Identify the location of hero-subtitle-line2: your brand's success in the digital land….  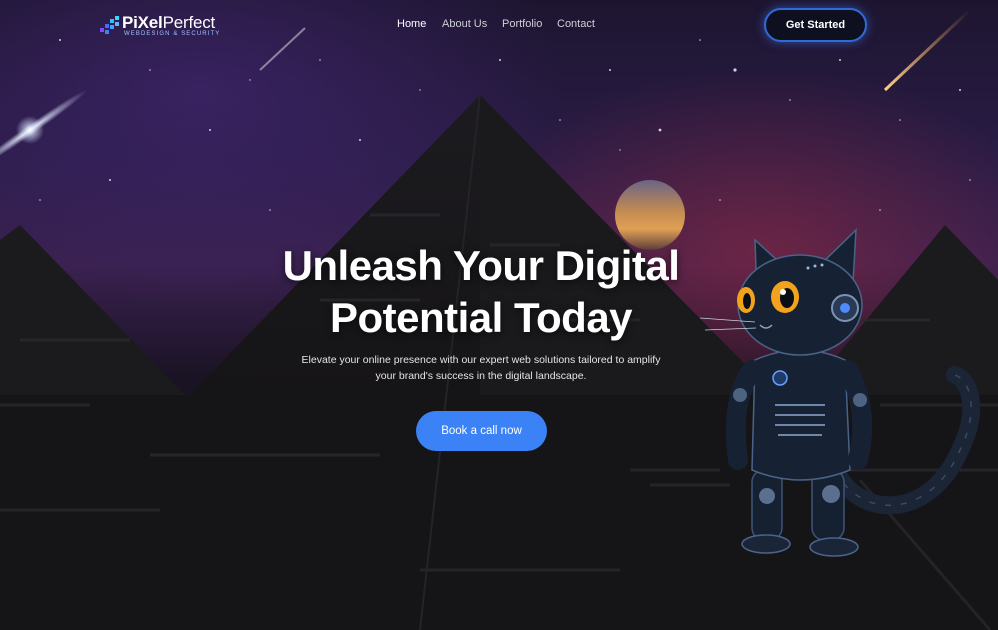
(481, 376).